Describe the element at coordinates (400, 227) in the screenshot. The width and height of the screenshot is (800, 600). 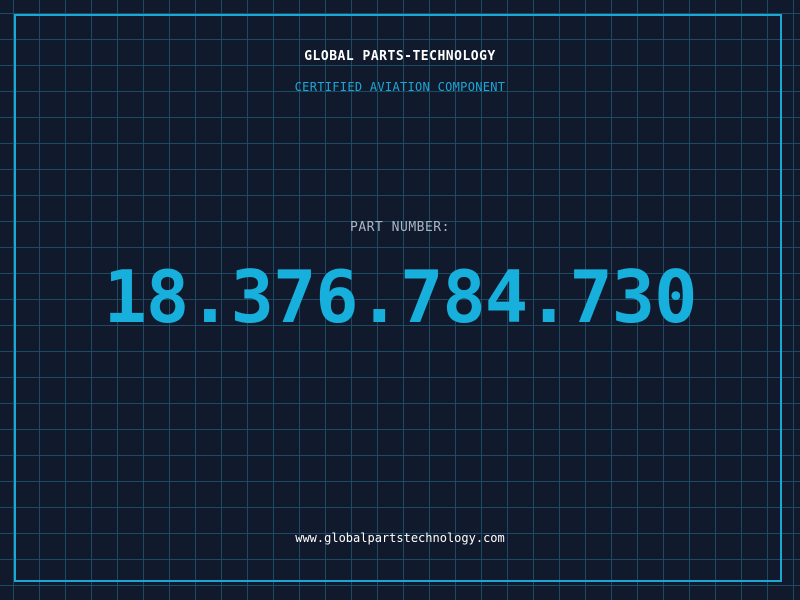
I see `part-number-label: PART NUMBER:` at that location.